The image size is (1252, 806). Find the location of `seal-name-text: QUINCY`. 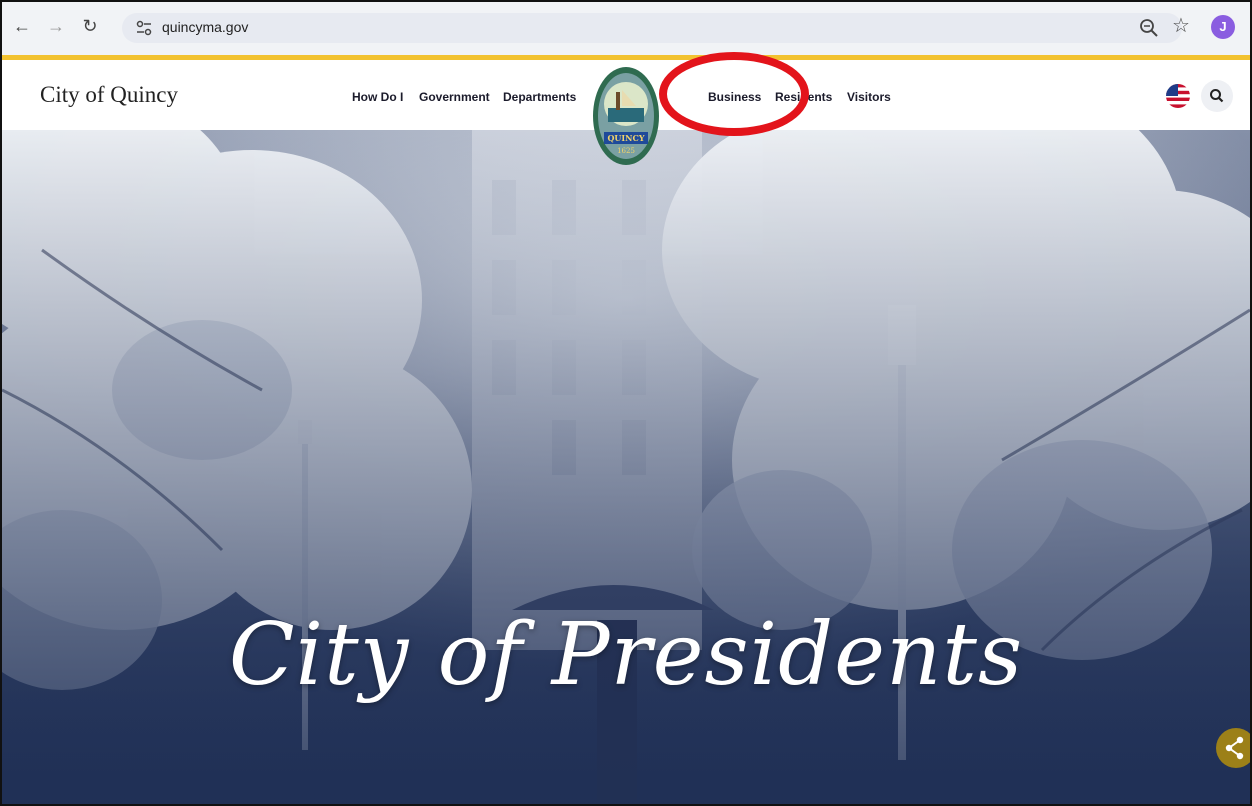

seal-name-text: QUINCY is located at coordinates (625, 138).